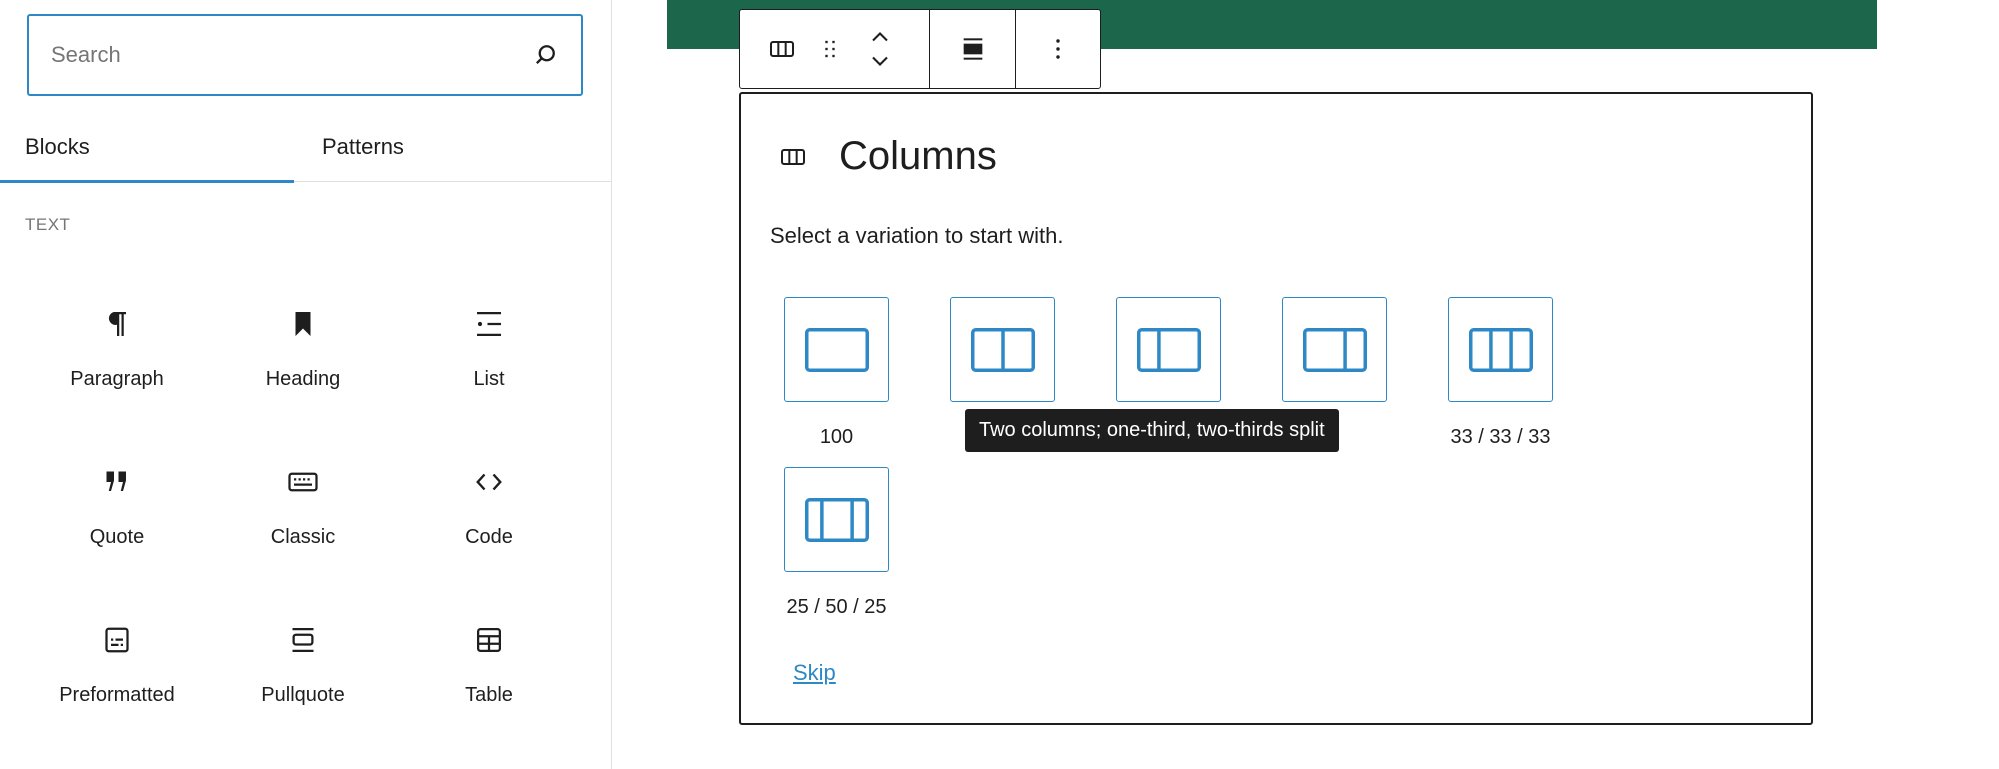 Image resolution: width=1999 pixels, height=769 pixels. I want to click on quote-icon, so click(117, 482).